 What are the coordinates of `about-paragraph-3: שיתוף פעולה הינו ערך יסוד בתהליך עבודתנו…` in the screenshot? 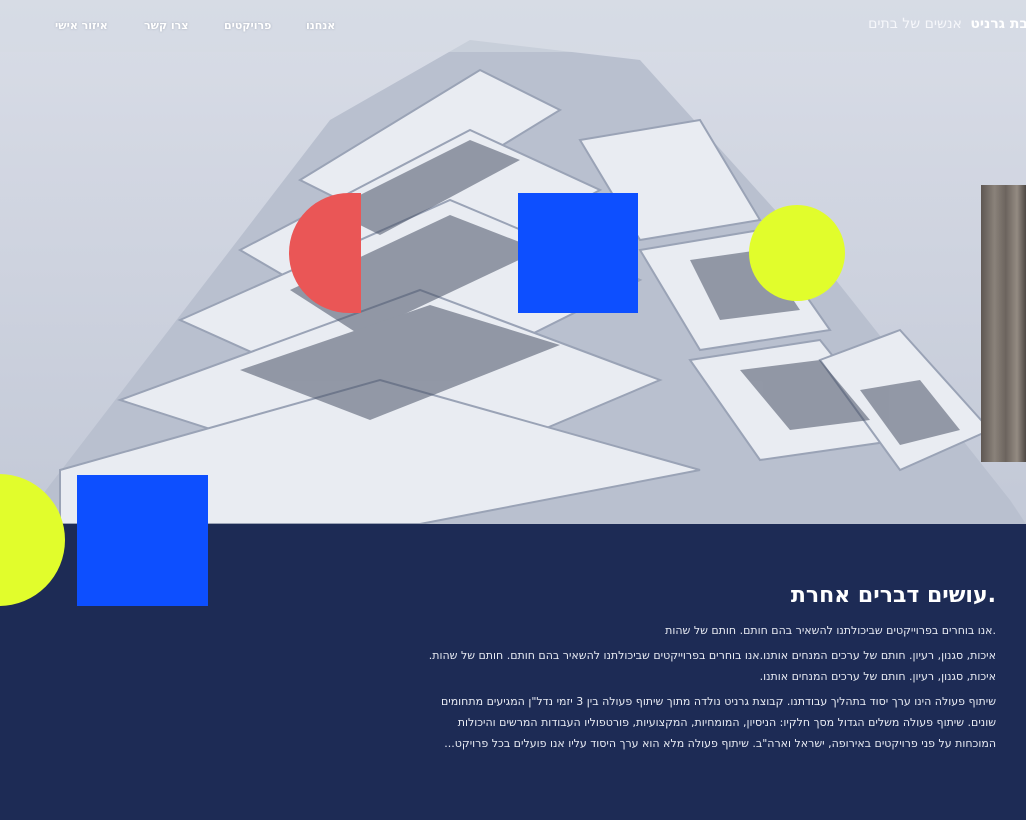 It's located at (718, 722).